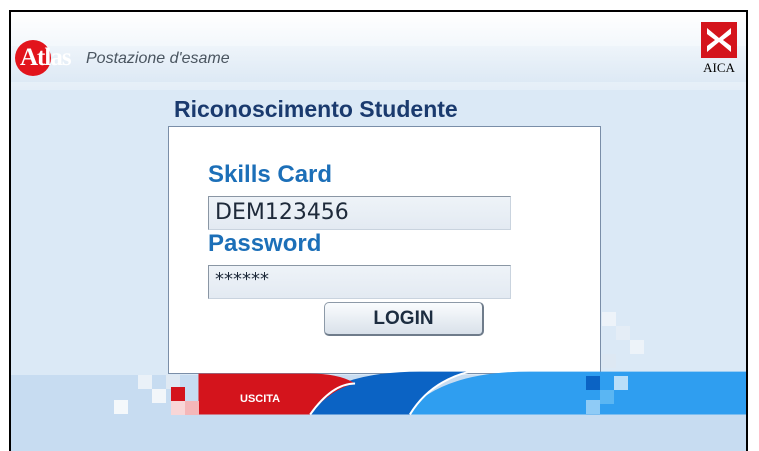 Image resolution: width=759 pixels, height=451 pixels. Describe the element at coordinates (265, 243) in the screenshot. I see `password-label: Password` at that location.